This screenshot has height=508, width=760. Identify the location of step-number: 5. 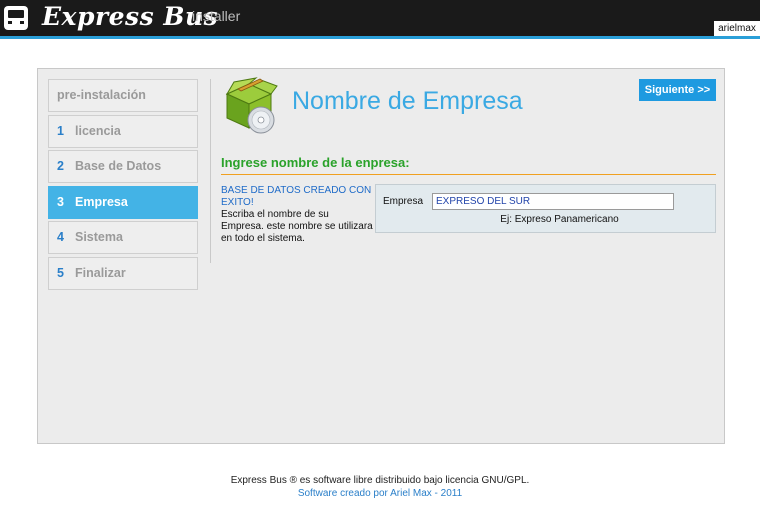
(60, 272).